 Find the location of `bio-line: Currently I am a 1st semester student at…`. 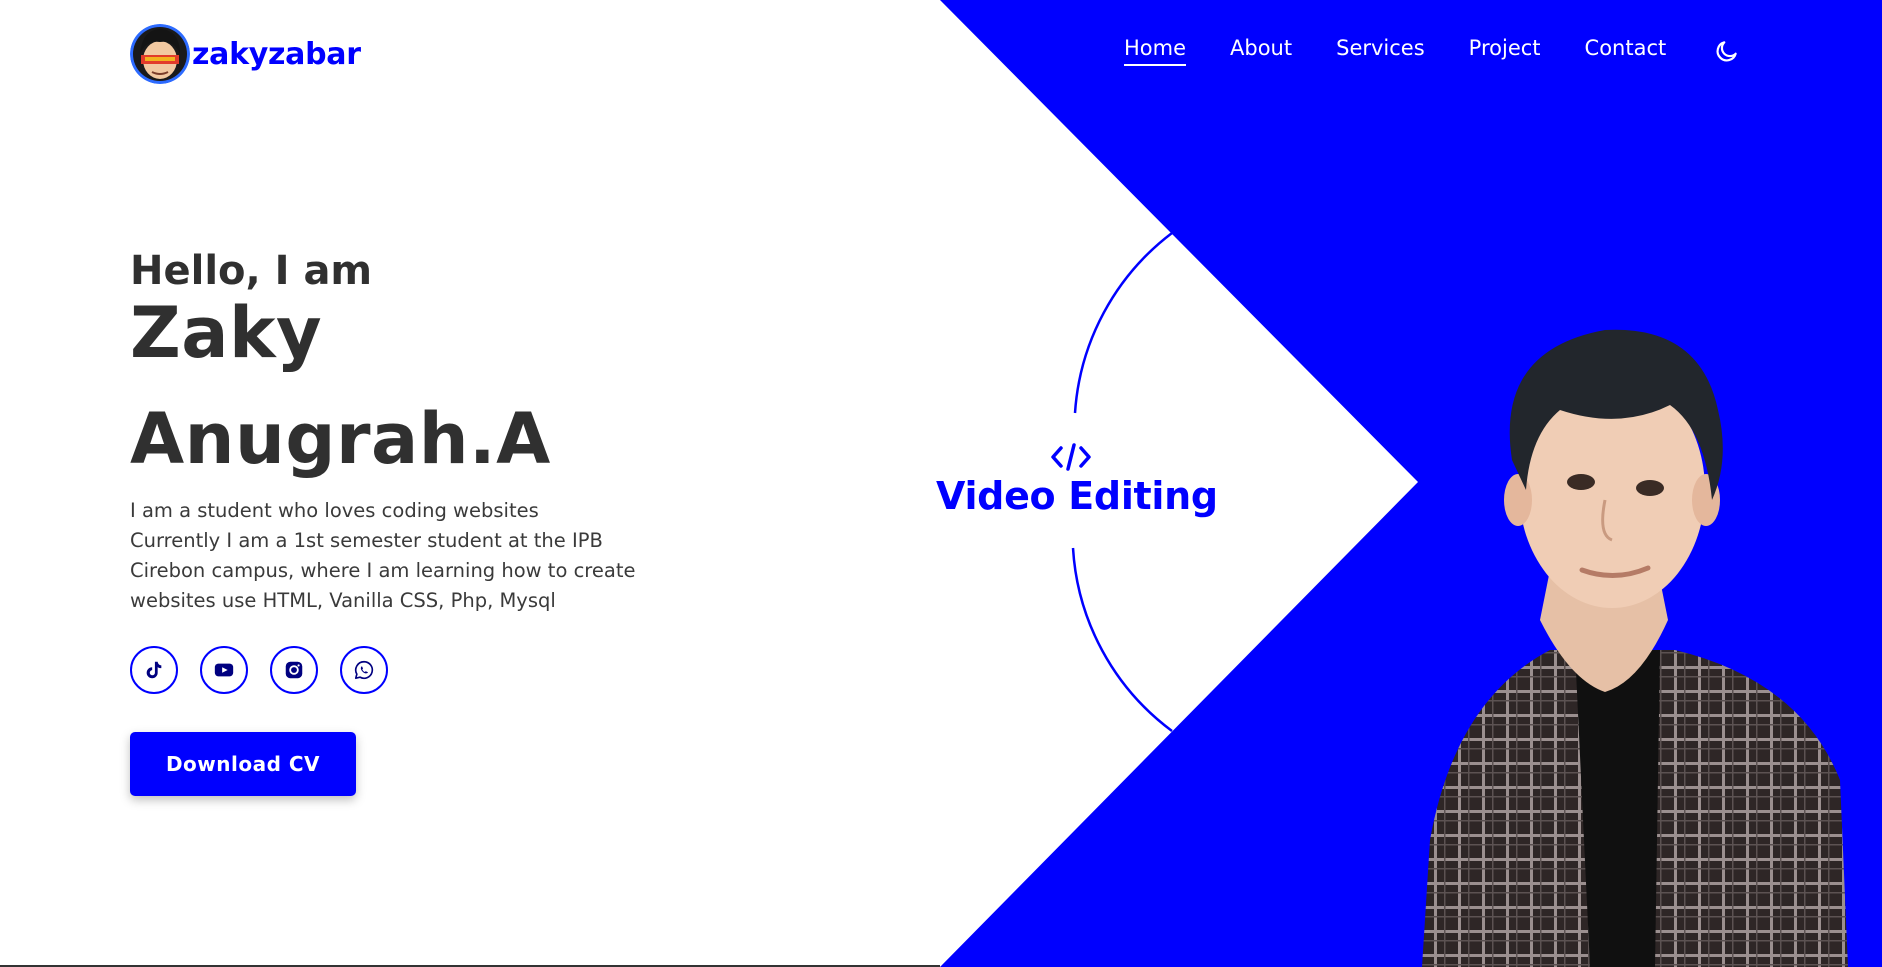

bio-line: Currently I am a 1st semester student at… is located at coordinates (366, 540).